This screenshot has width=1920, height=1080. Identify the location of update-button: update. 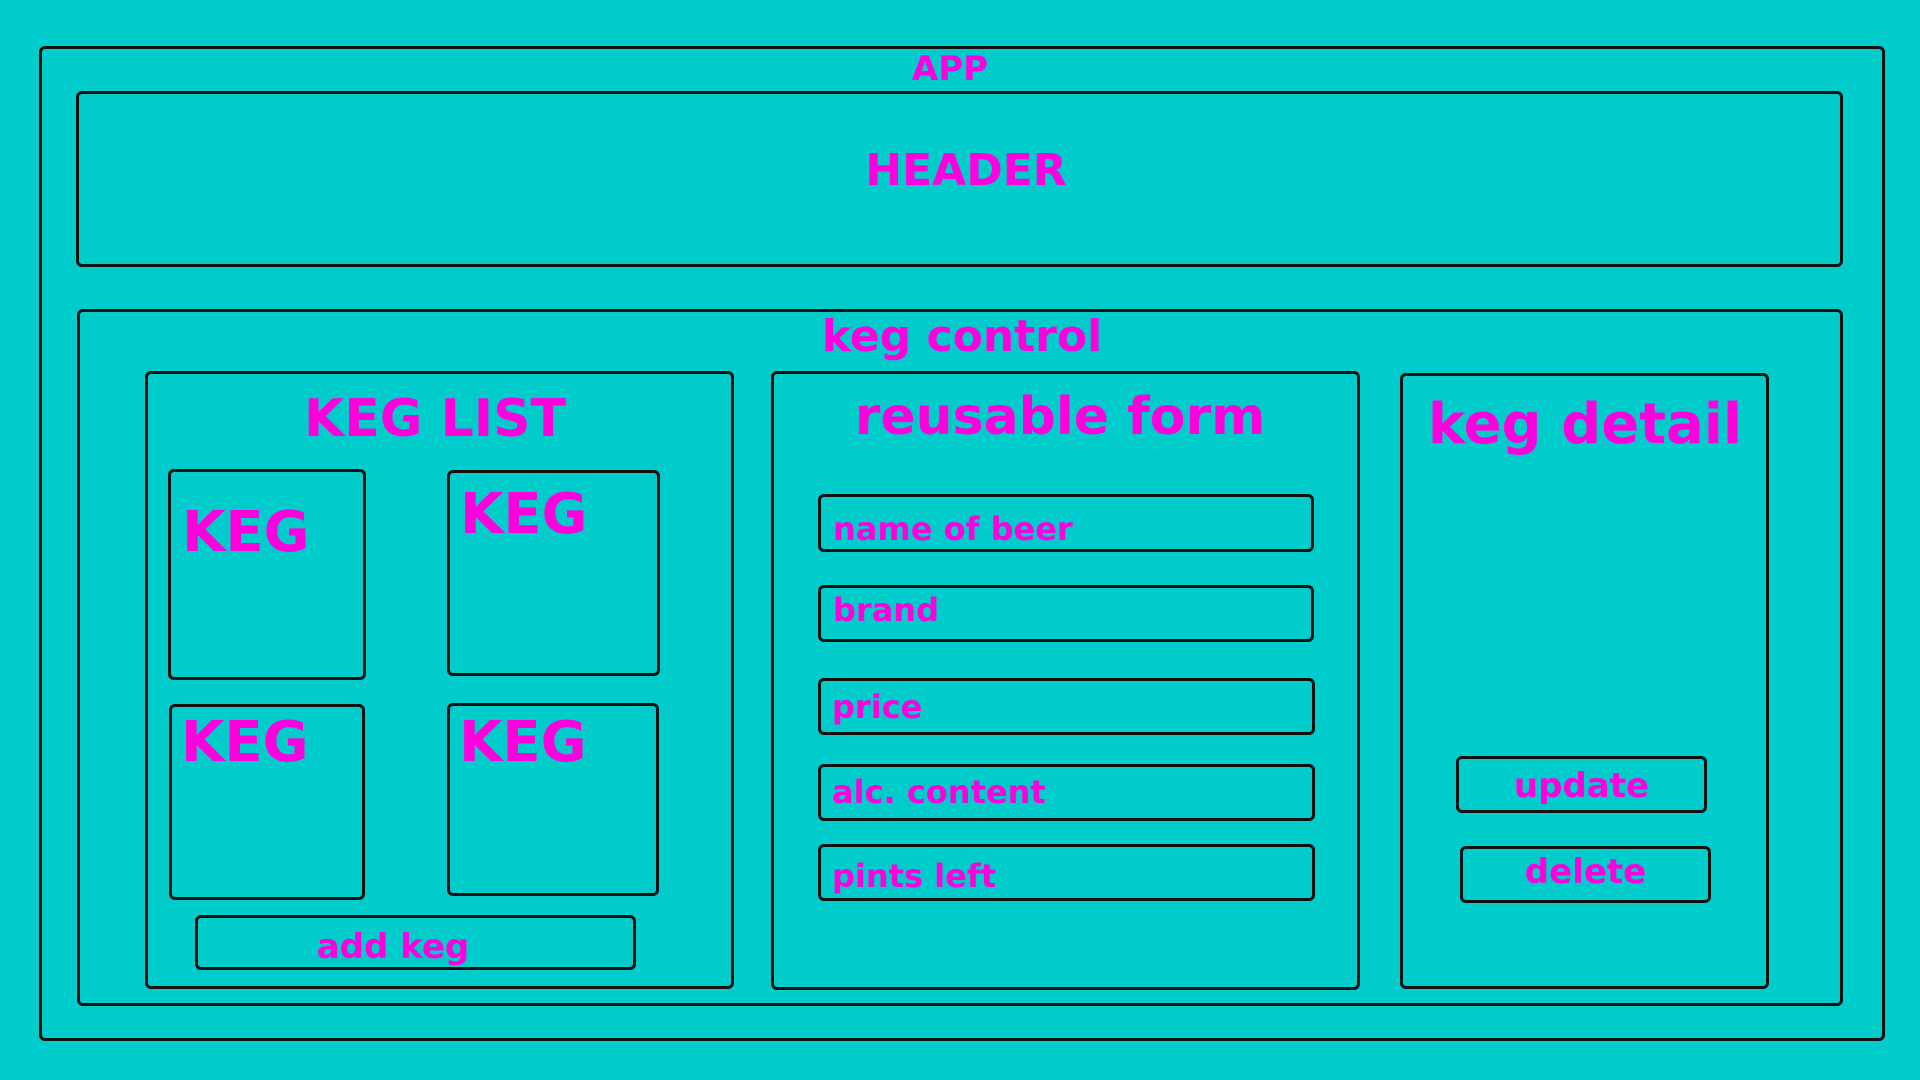
(1581, 784).